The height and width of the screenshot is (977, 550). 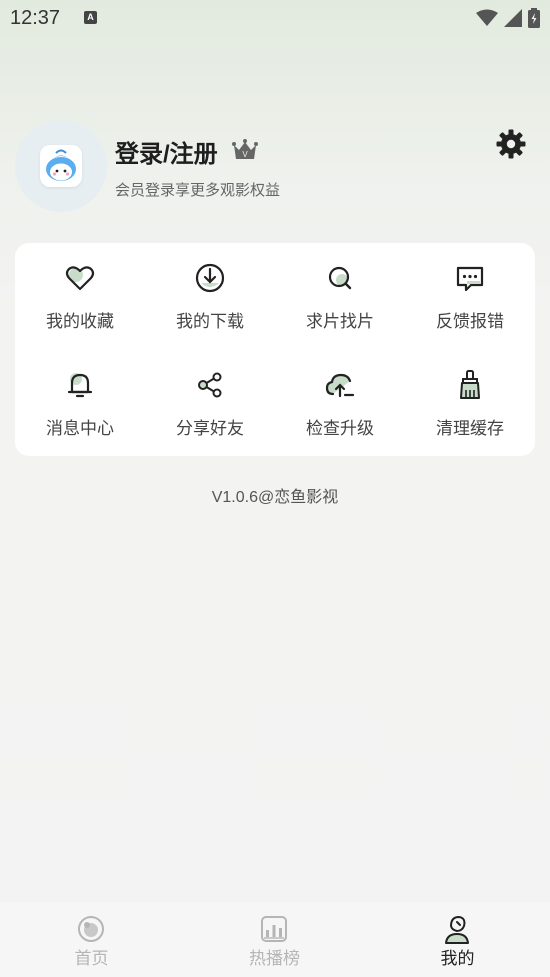 I want to click on menu-label: 检查升级, so click(x=340, y=428).